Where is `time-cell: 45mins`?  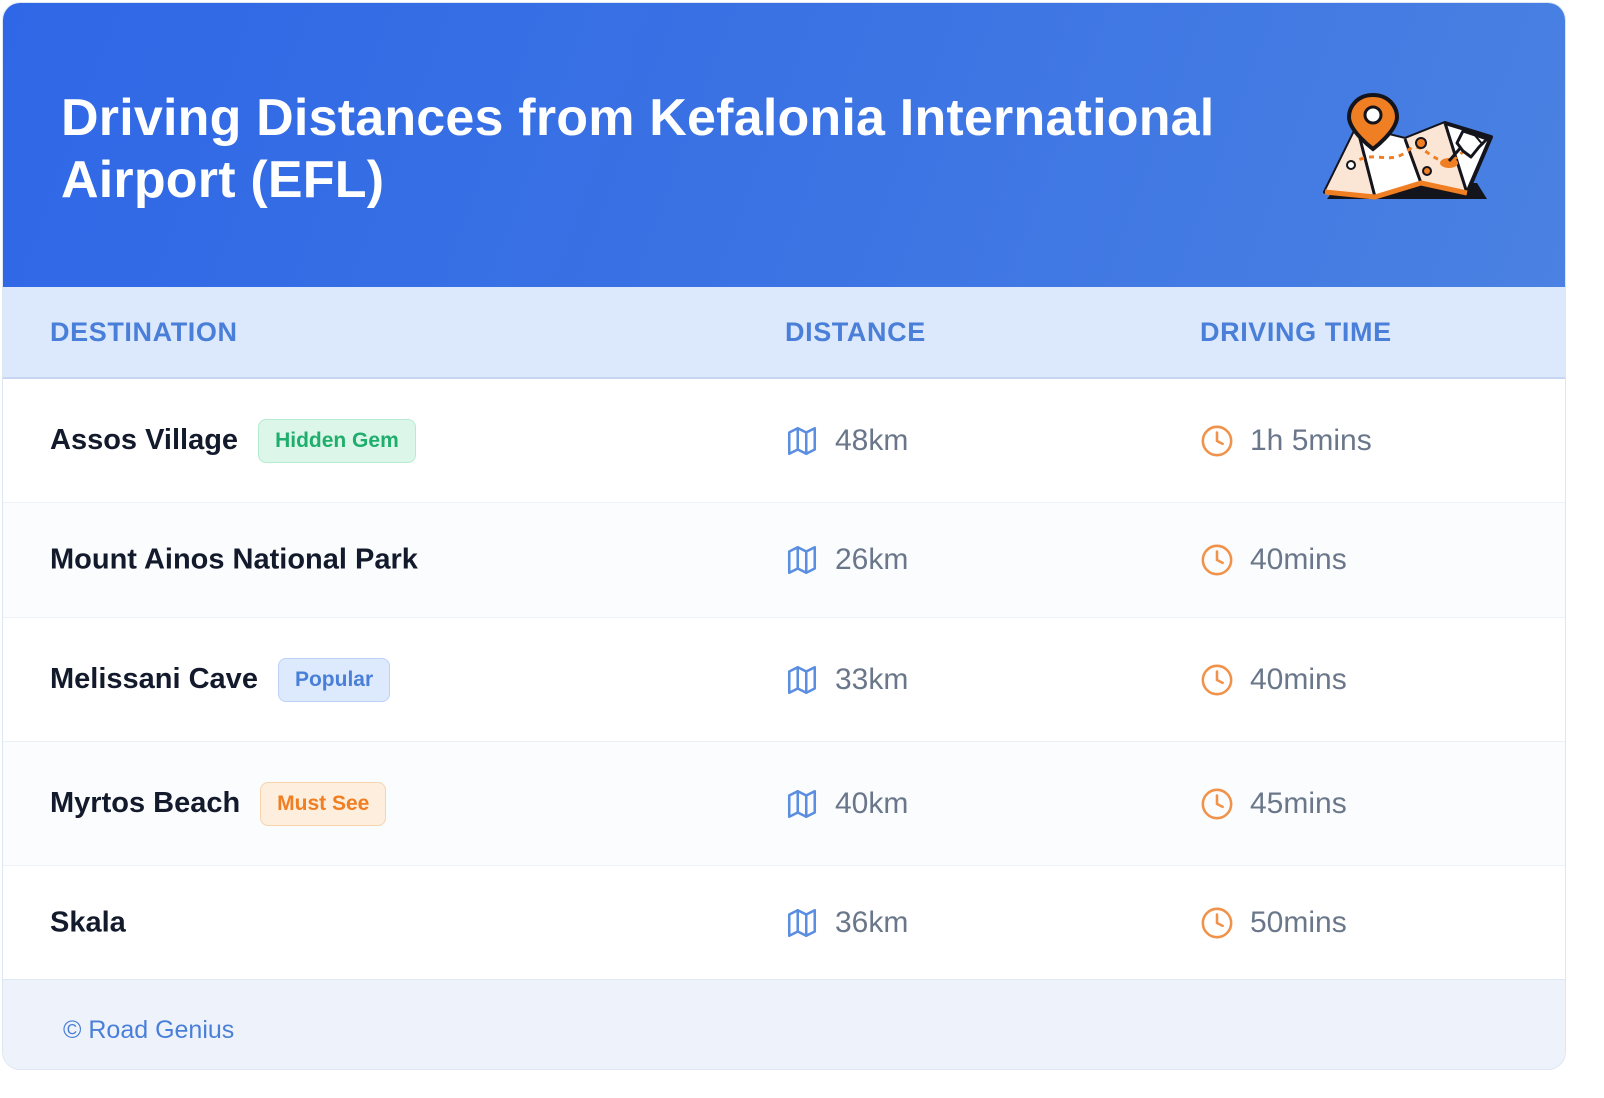 time-cell: 45mins is located at coordinates (1273, 804).